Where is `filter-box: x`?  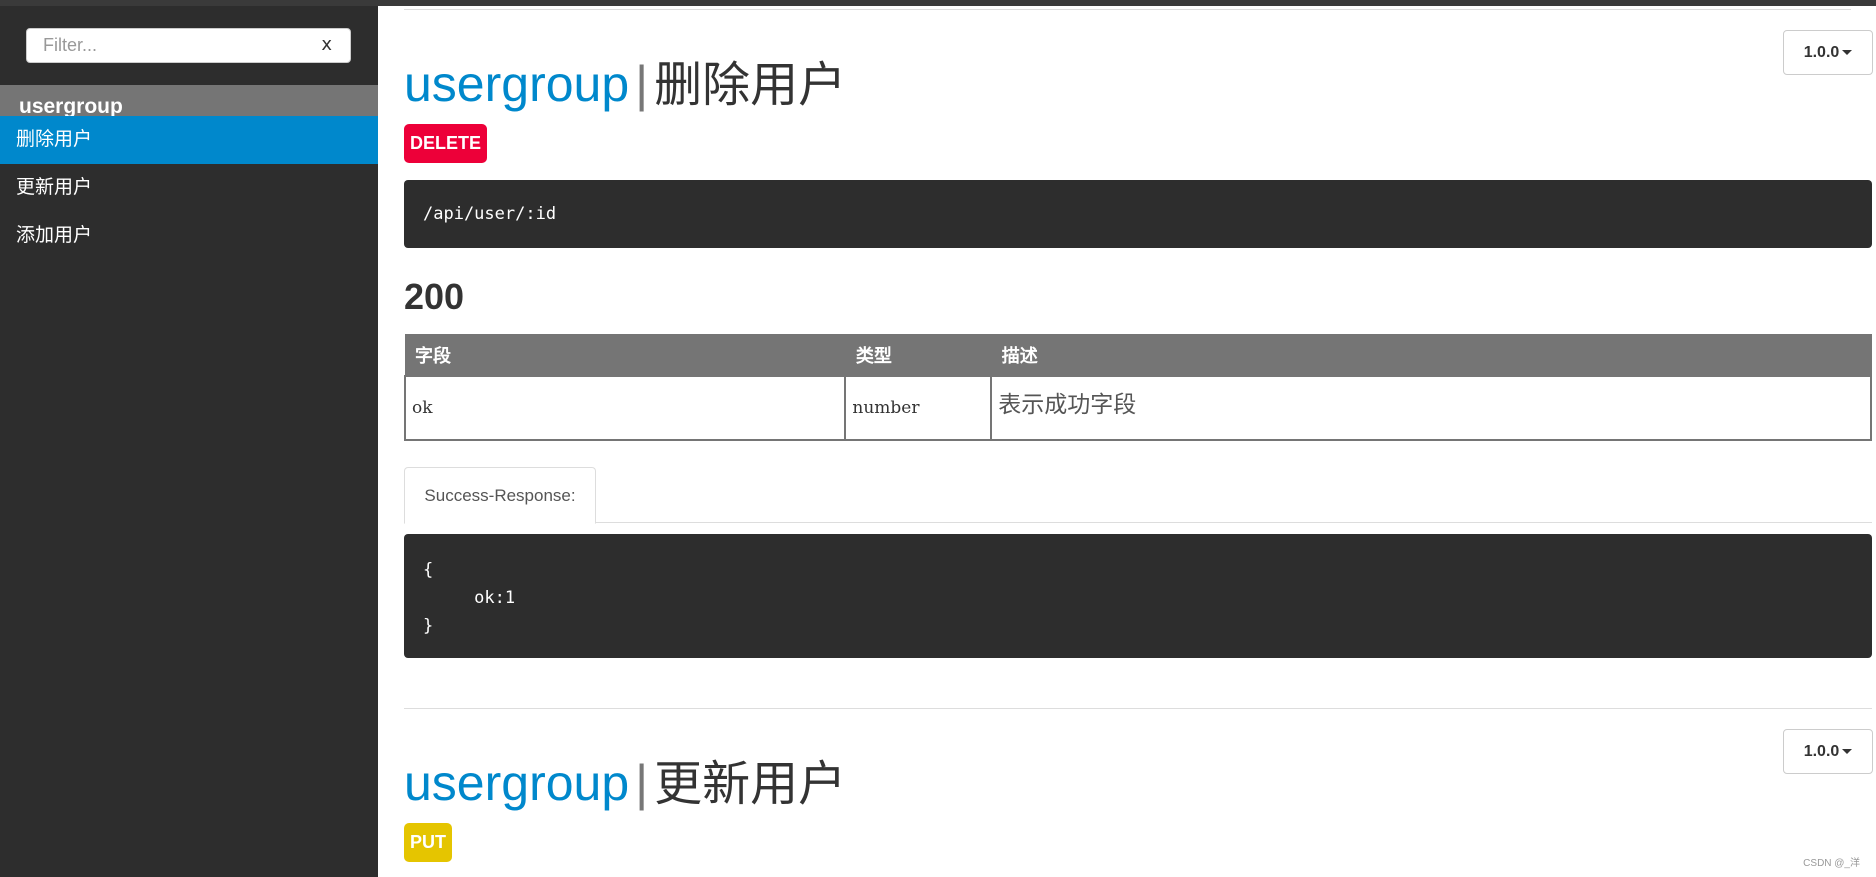
filter-box: x is located at coordinates (188, 45).